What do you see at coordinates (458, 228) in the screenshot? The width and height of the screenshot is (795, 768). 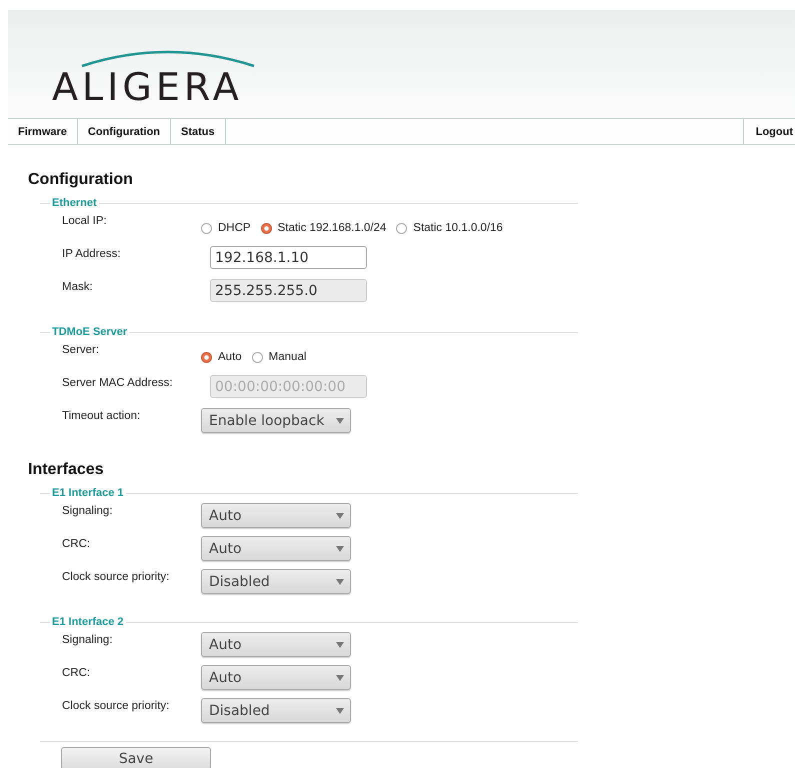 I see `radio-label: Static 10.1.0.0/16` at bounding box center [458, 228].